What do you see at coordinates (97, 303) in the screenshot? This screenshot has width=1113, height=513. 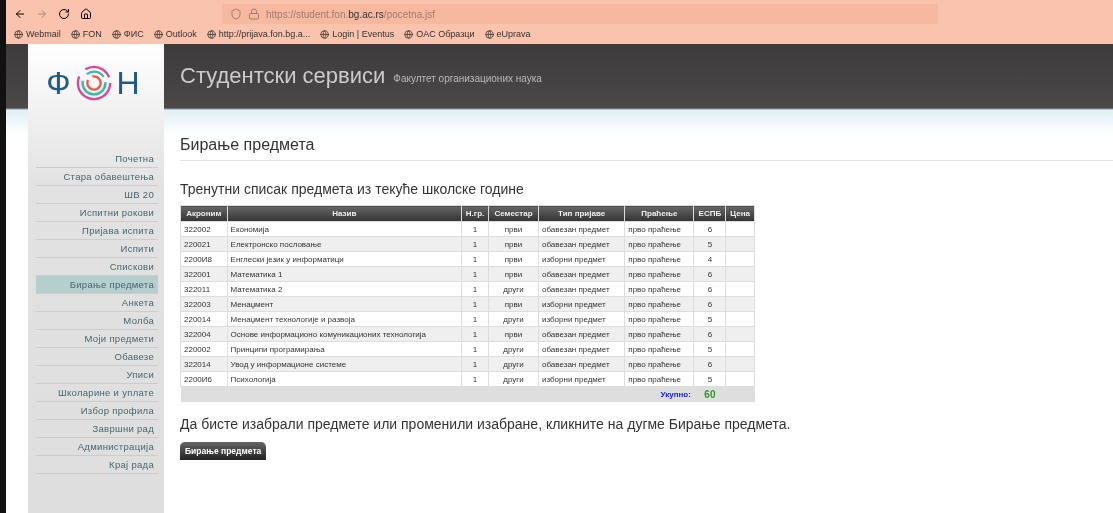 I see `sidebar-item: Анкета` at bounding box center [97, 303].